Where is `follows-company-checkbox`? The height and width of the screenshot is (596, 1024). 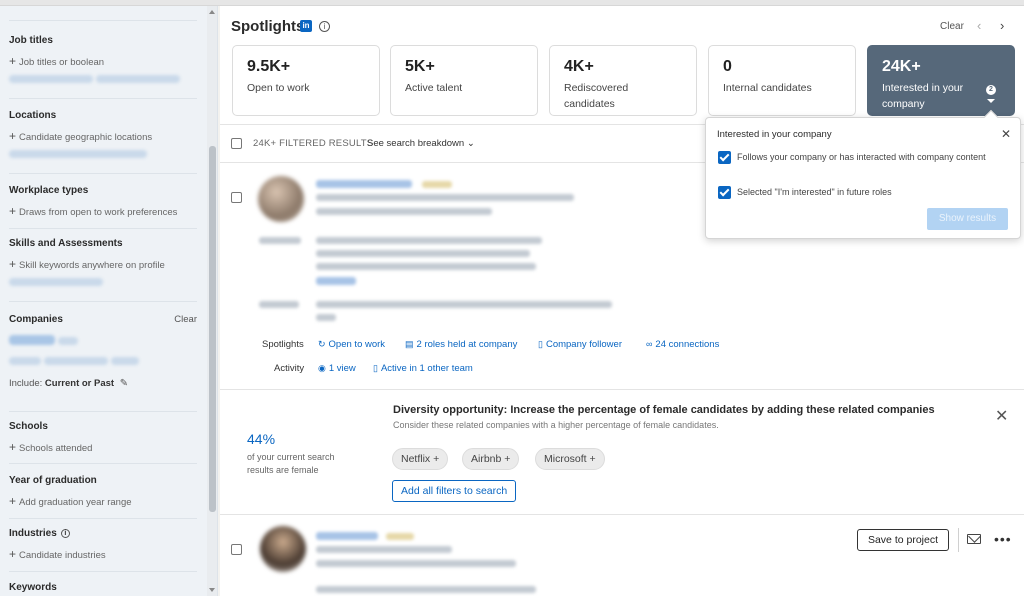 follows-company-checkbox is located at coordinates (724, 157).